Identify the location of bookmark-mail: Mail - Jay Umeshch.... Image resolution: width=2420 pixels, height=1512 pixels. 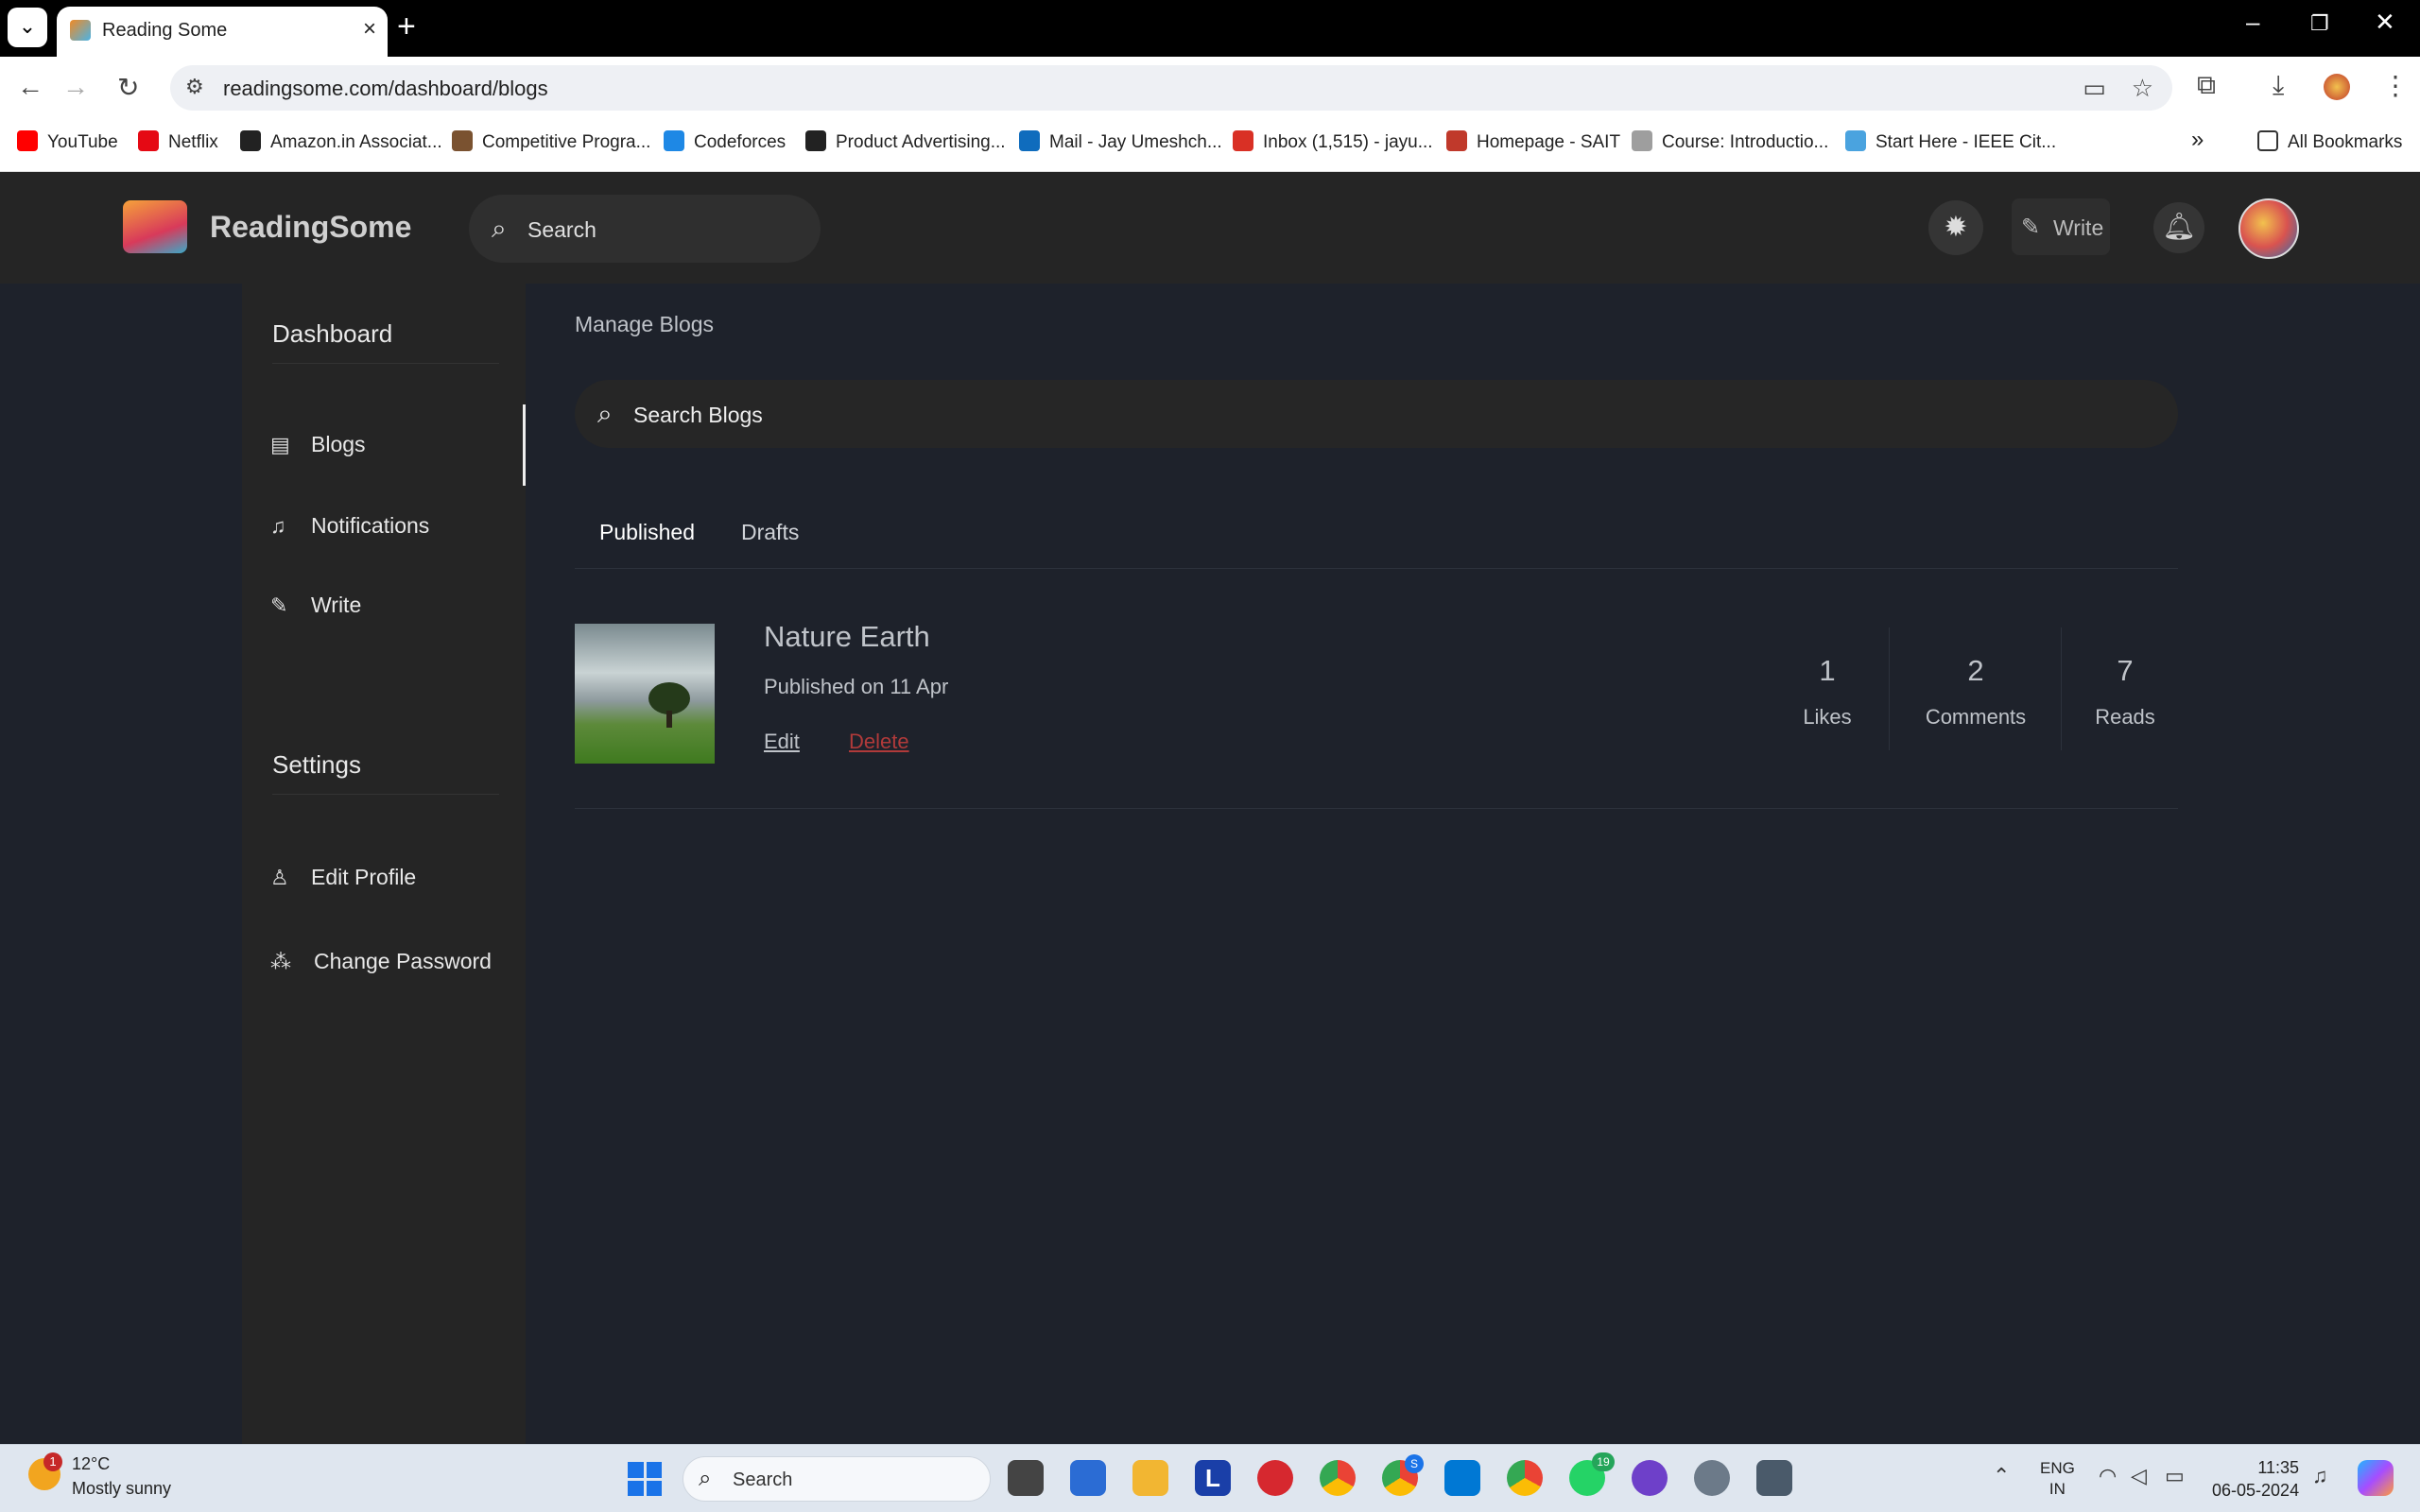
(1120, 141).